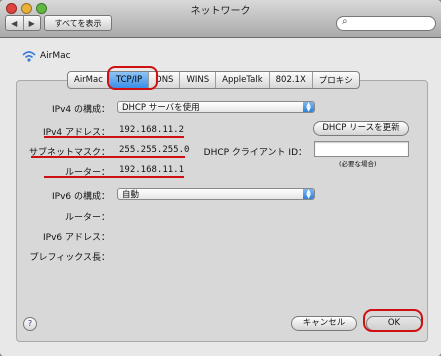 Image resolution: width=441 pixels, height=356 pixels. Describe the element at coordinates (152, 170) in the screenshot. I see `router-value: 192.168.11.1` at that location.